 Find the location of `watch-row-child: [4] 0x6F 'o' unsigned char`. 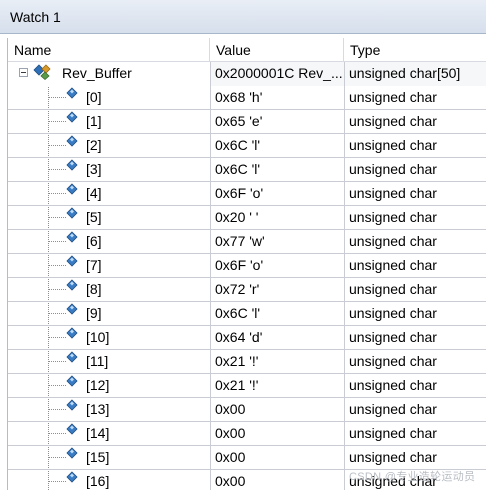

watch-row-child: [4] 0x6F 'o' unsigned char is located at coordinates (247, 194).